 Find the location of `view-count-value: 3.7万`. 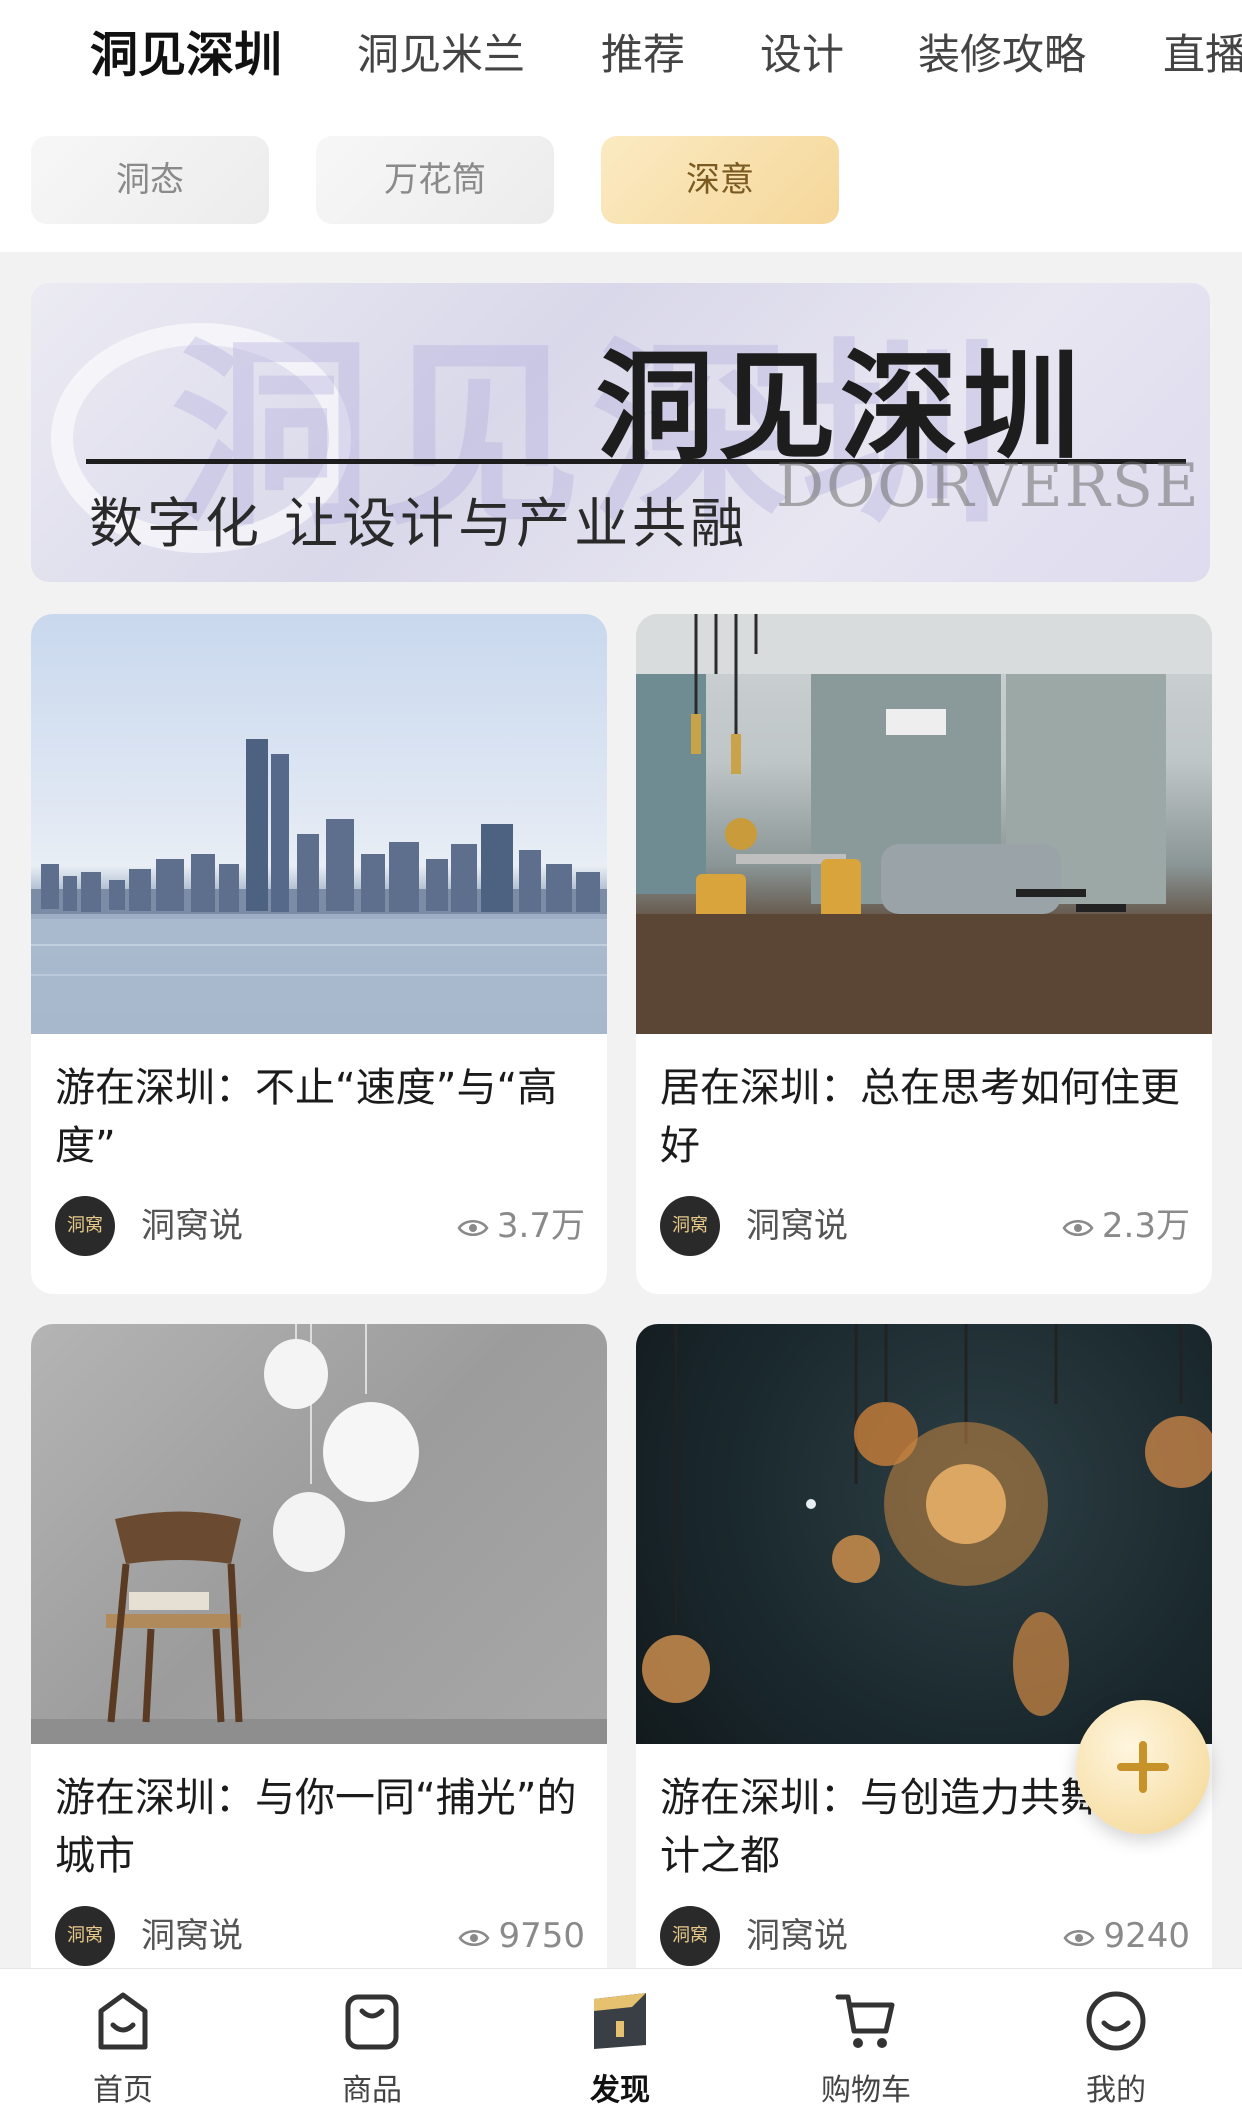

view-count-value: 3.7万 is located at coordinates (540, 1226).